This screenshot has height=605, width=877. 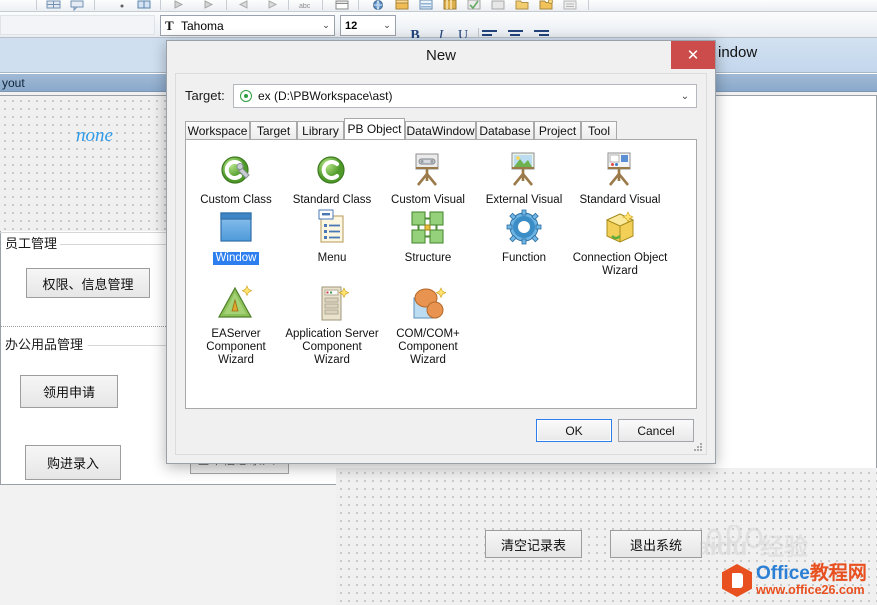 I want to click on office-watermark-title: Office教程网, so click(x=811, y=573).